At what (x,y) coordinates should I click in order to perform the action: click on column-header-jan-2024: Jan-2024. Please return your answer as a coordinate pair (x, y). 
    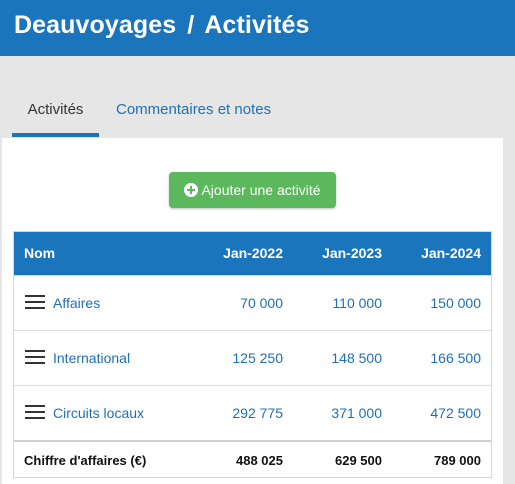
    Looking at the image, I should click on (451, 253).